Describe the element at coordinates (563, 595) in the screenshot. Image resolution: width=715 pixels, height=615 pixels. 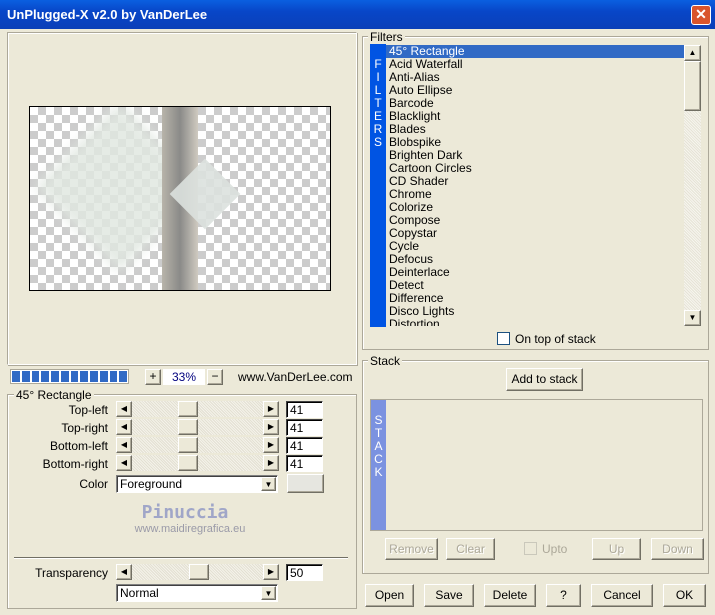
I see `help-button: ?` at that location.